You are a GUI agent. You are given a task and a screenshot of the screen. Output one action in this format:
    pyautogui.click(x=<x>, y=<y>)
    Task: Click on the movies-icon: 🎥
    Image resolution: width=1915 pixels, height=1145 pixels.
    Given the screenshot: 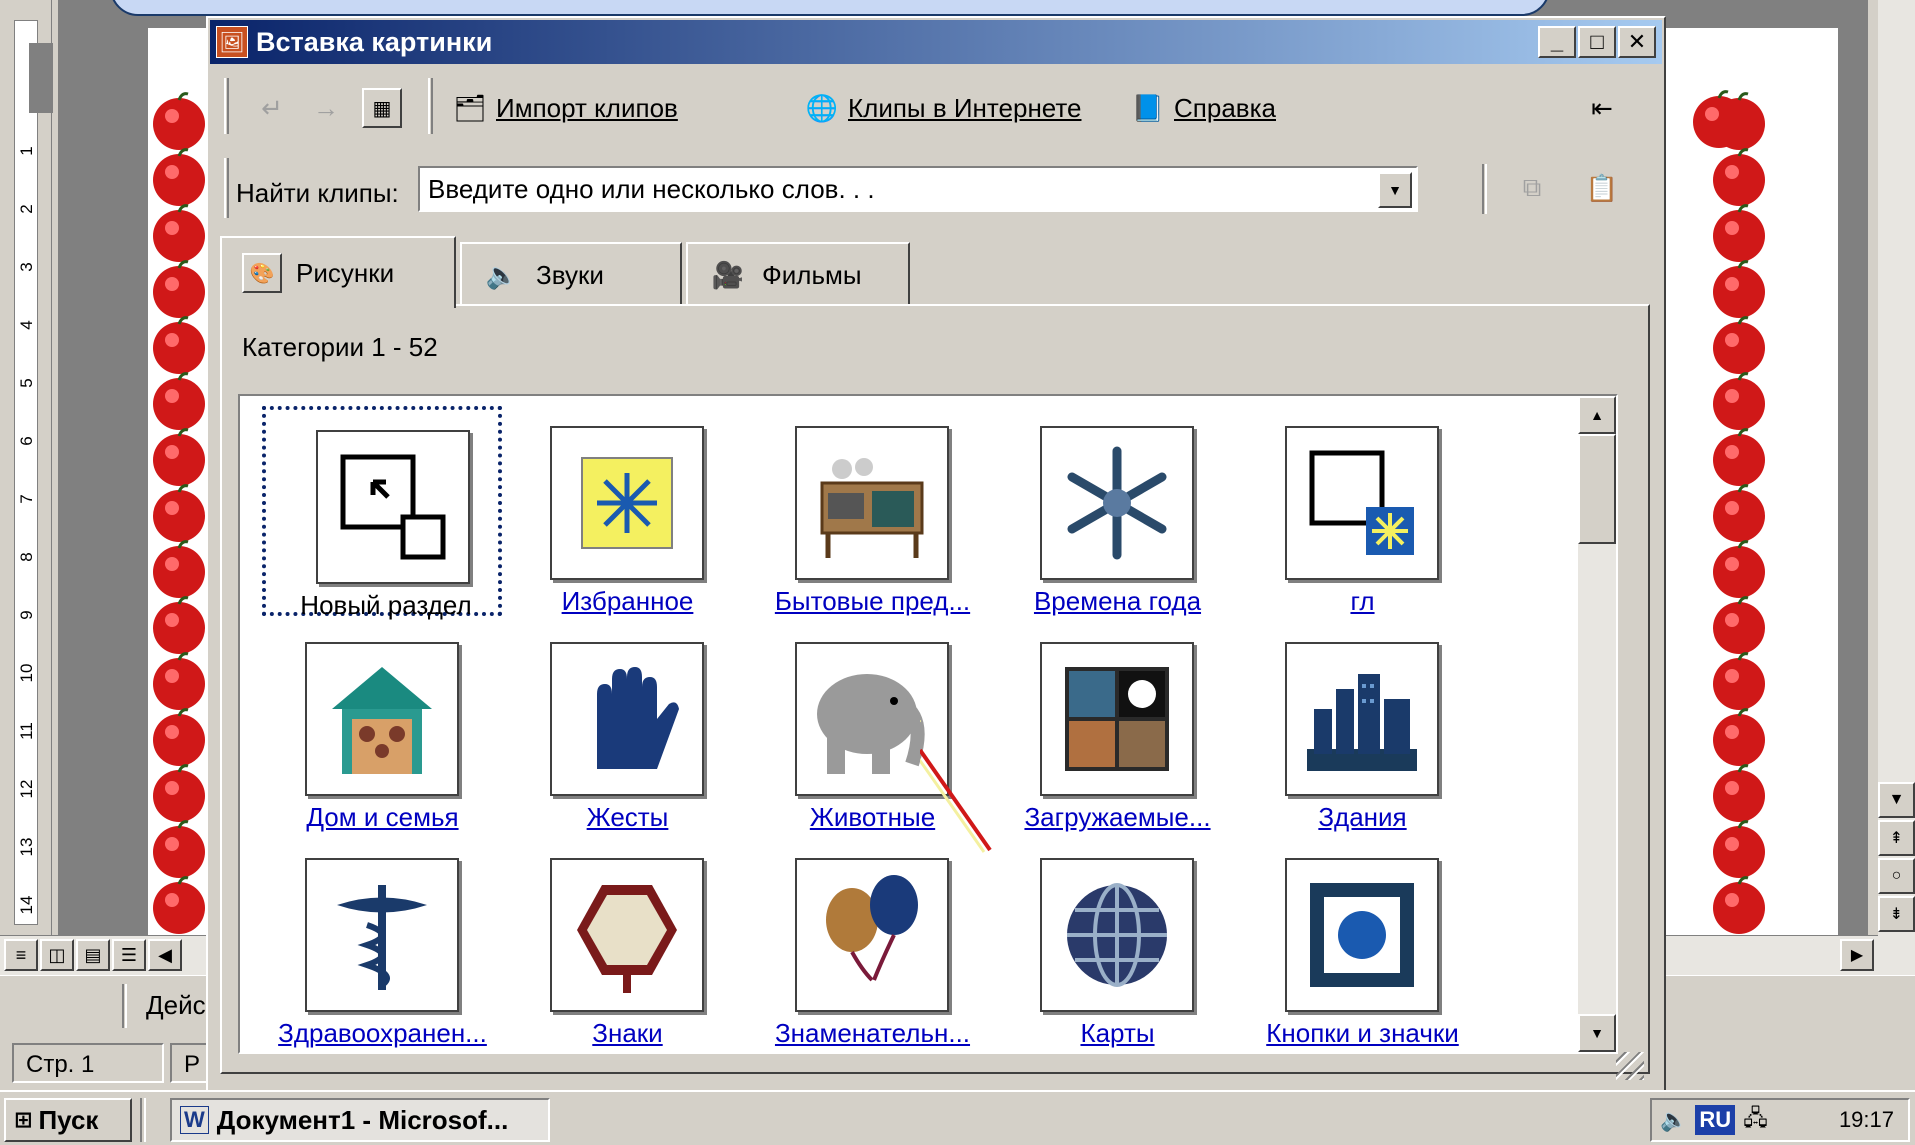 What is the action you would take?
    pyautogui.click(x=728, y=274)
    